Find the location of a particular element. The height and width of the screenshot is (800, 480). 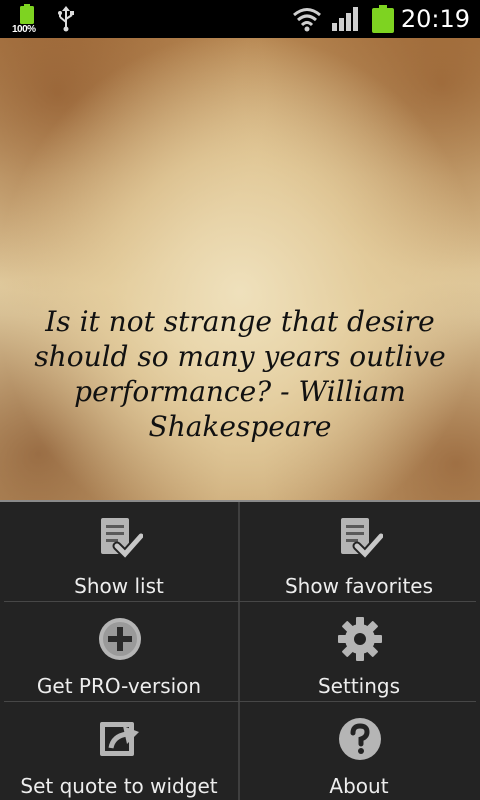

show-list-label: Show list is located at coordinates (119, 586).